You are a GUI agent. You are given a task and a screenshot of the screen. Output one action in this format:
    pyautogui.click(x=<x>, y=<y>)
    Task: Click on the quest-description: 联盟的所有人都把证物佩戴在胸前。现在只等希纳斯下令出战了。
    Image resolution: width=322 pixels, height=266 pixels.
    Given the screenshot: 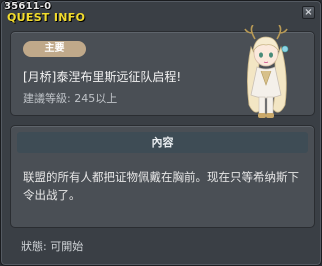 What is the action you would take?
    pyautogui.click(x=161, y=186)
    